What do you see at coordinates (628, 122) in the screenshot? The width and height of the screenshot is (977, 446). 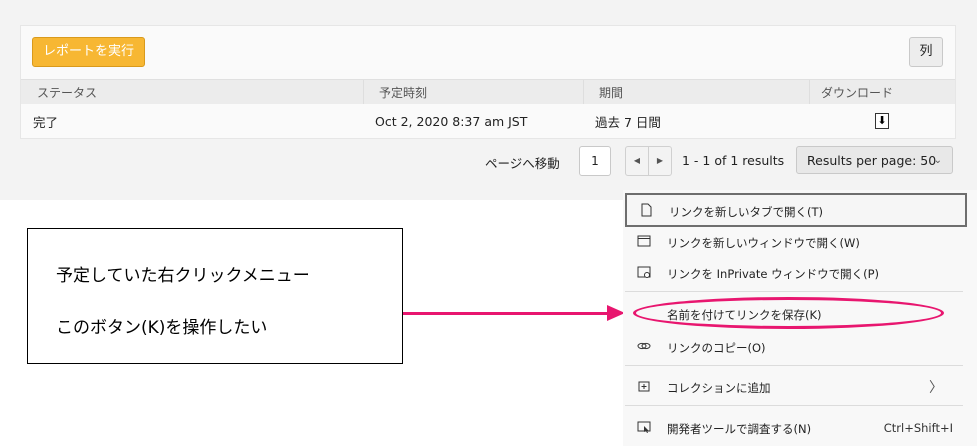 I see `cell-period: 過去 7 日間` at bounding box center [628, 122].